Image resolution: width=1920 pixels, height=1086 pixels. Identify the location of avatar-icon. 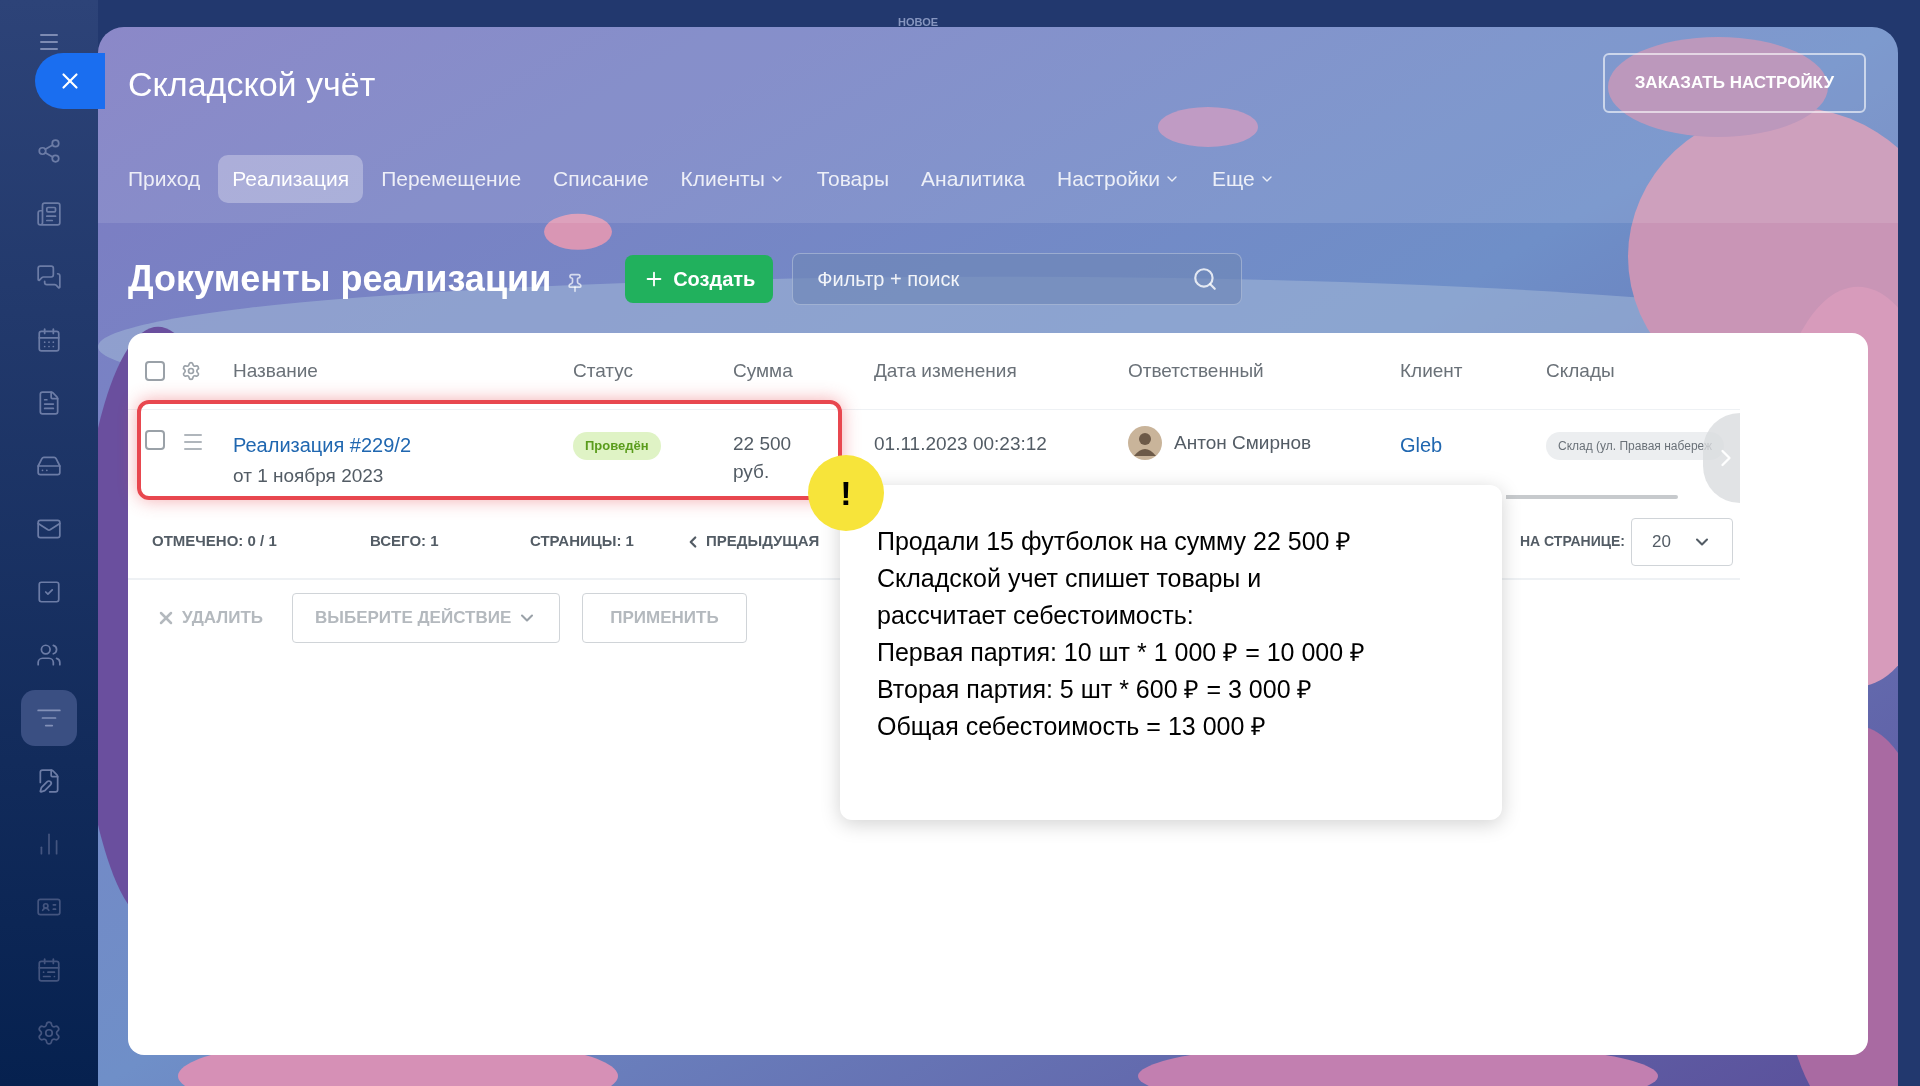
(1145, 443).